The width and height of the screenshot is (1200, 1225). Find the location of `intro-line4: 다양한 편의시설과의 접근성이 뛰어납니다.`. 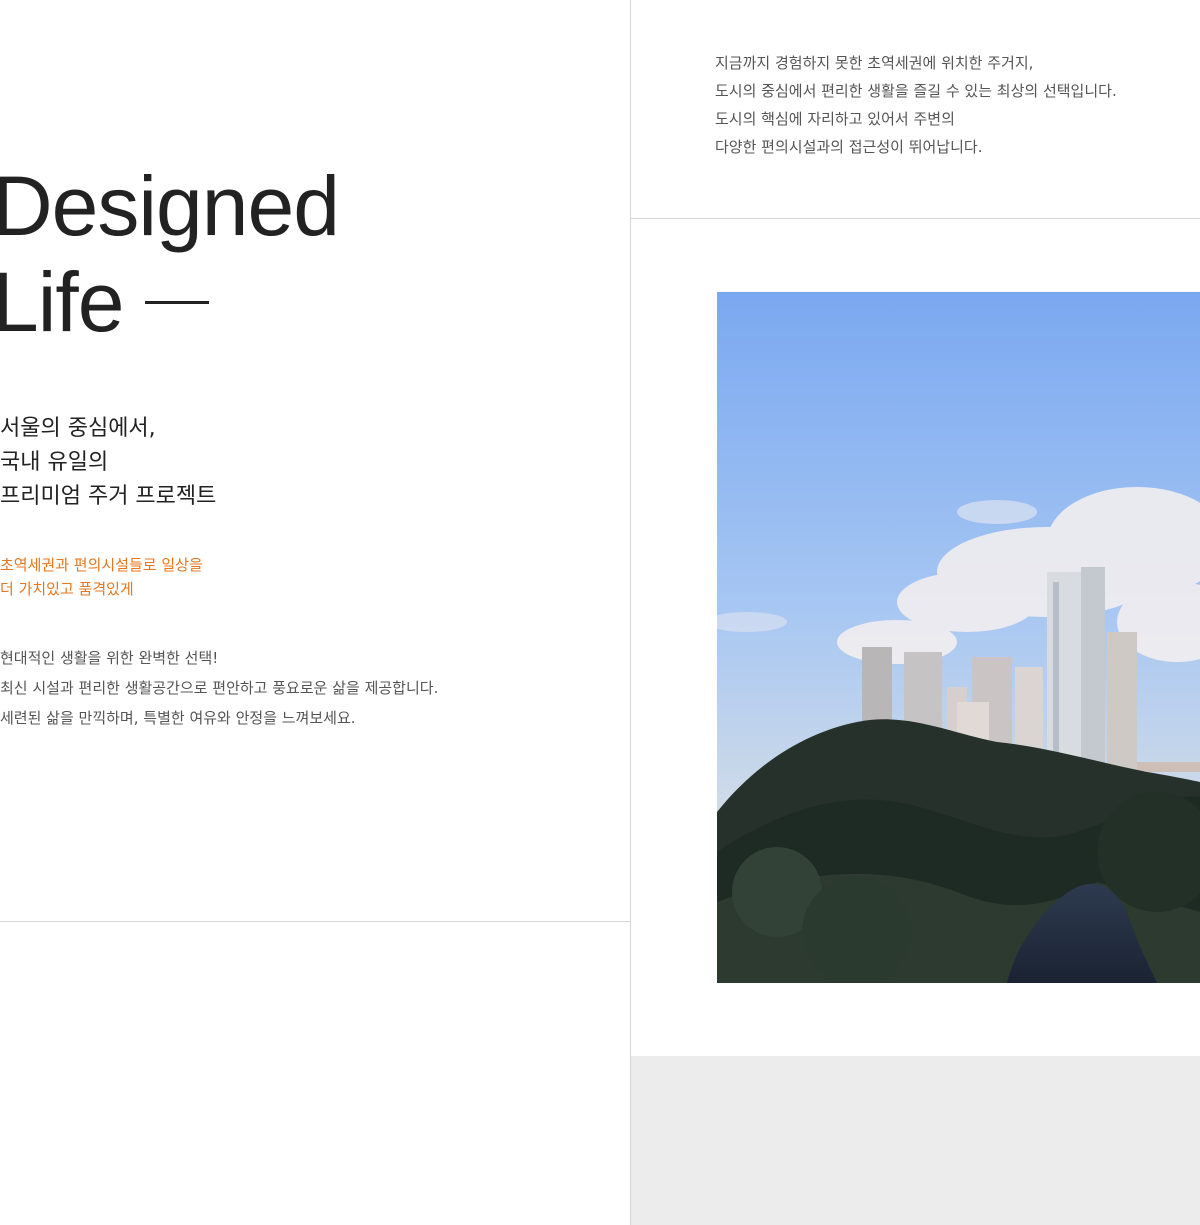

intro-line4: 다양한 편의시설과의 접근성이 뛰어납니다. is located at coordinates (849, 147).